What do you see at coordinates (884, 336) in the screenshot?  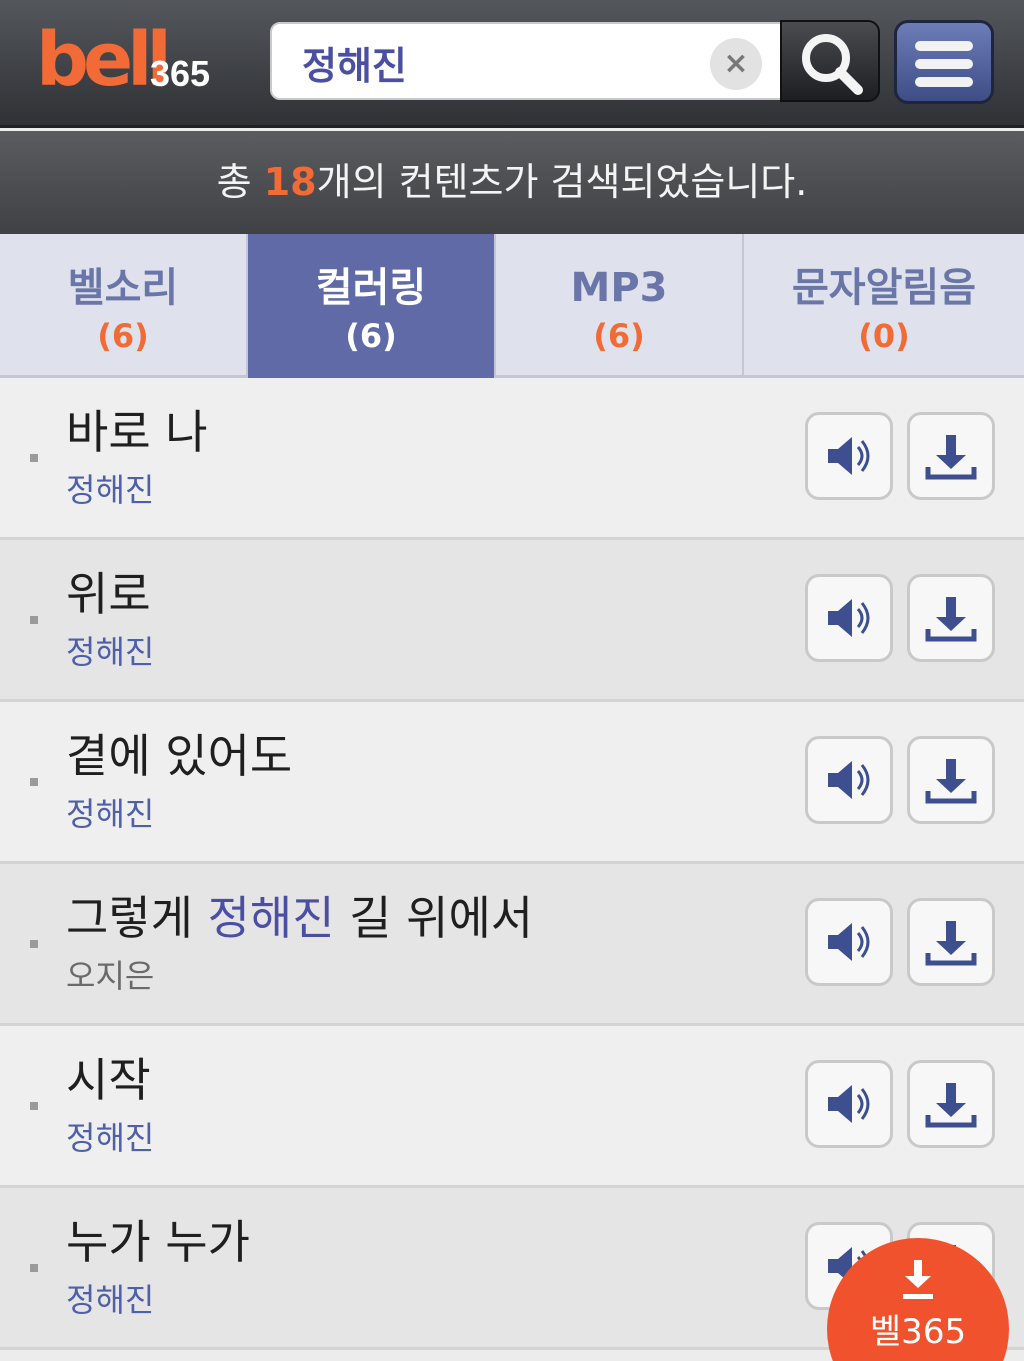 I see `tab-count: (0)` at bounding box center [884, 336].